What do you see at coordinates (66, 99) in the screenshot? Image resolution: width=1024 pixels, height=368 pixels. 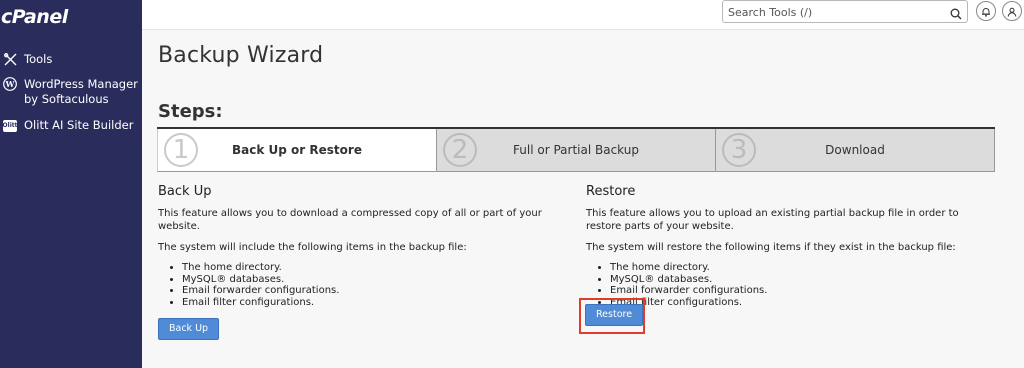 I see `sidebar-item-label-line2: by Softaculous` at bounding box center [66, 99].